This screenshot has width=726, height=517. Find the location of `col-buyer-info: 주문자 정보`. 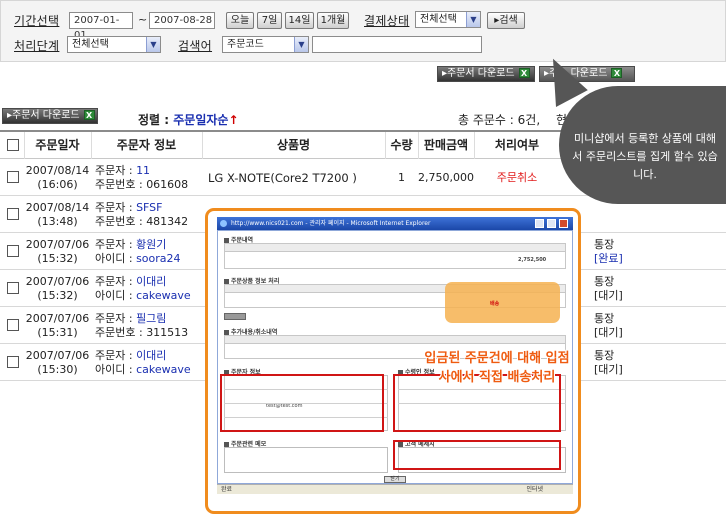

col-buyer-info: 주문자 정보 is located at coordinates (146, 145).